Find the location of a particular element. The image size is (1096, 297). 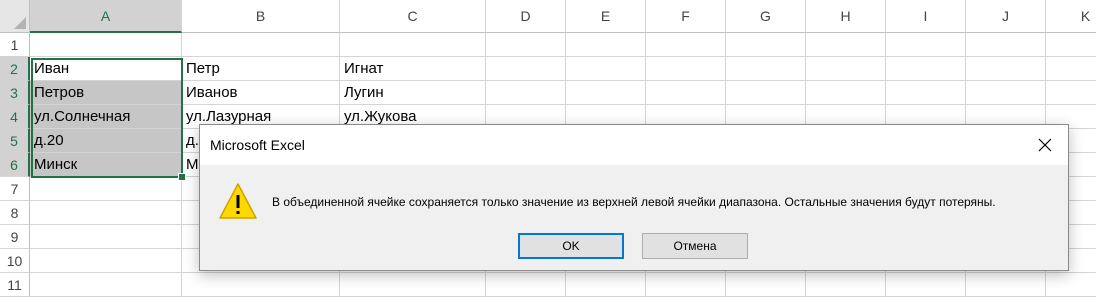

row-header-3: 3 is located at coordinates (15, 93).